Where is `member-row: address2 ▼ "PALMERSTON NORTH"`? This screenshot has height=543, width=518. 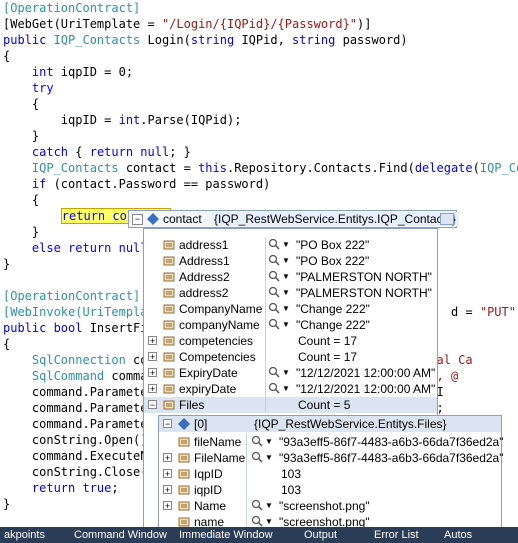 member-row: address2 ▼ "PALMERSTON NORTH" is located at coordinates (290, 293).